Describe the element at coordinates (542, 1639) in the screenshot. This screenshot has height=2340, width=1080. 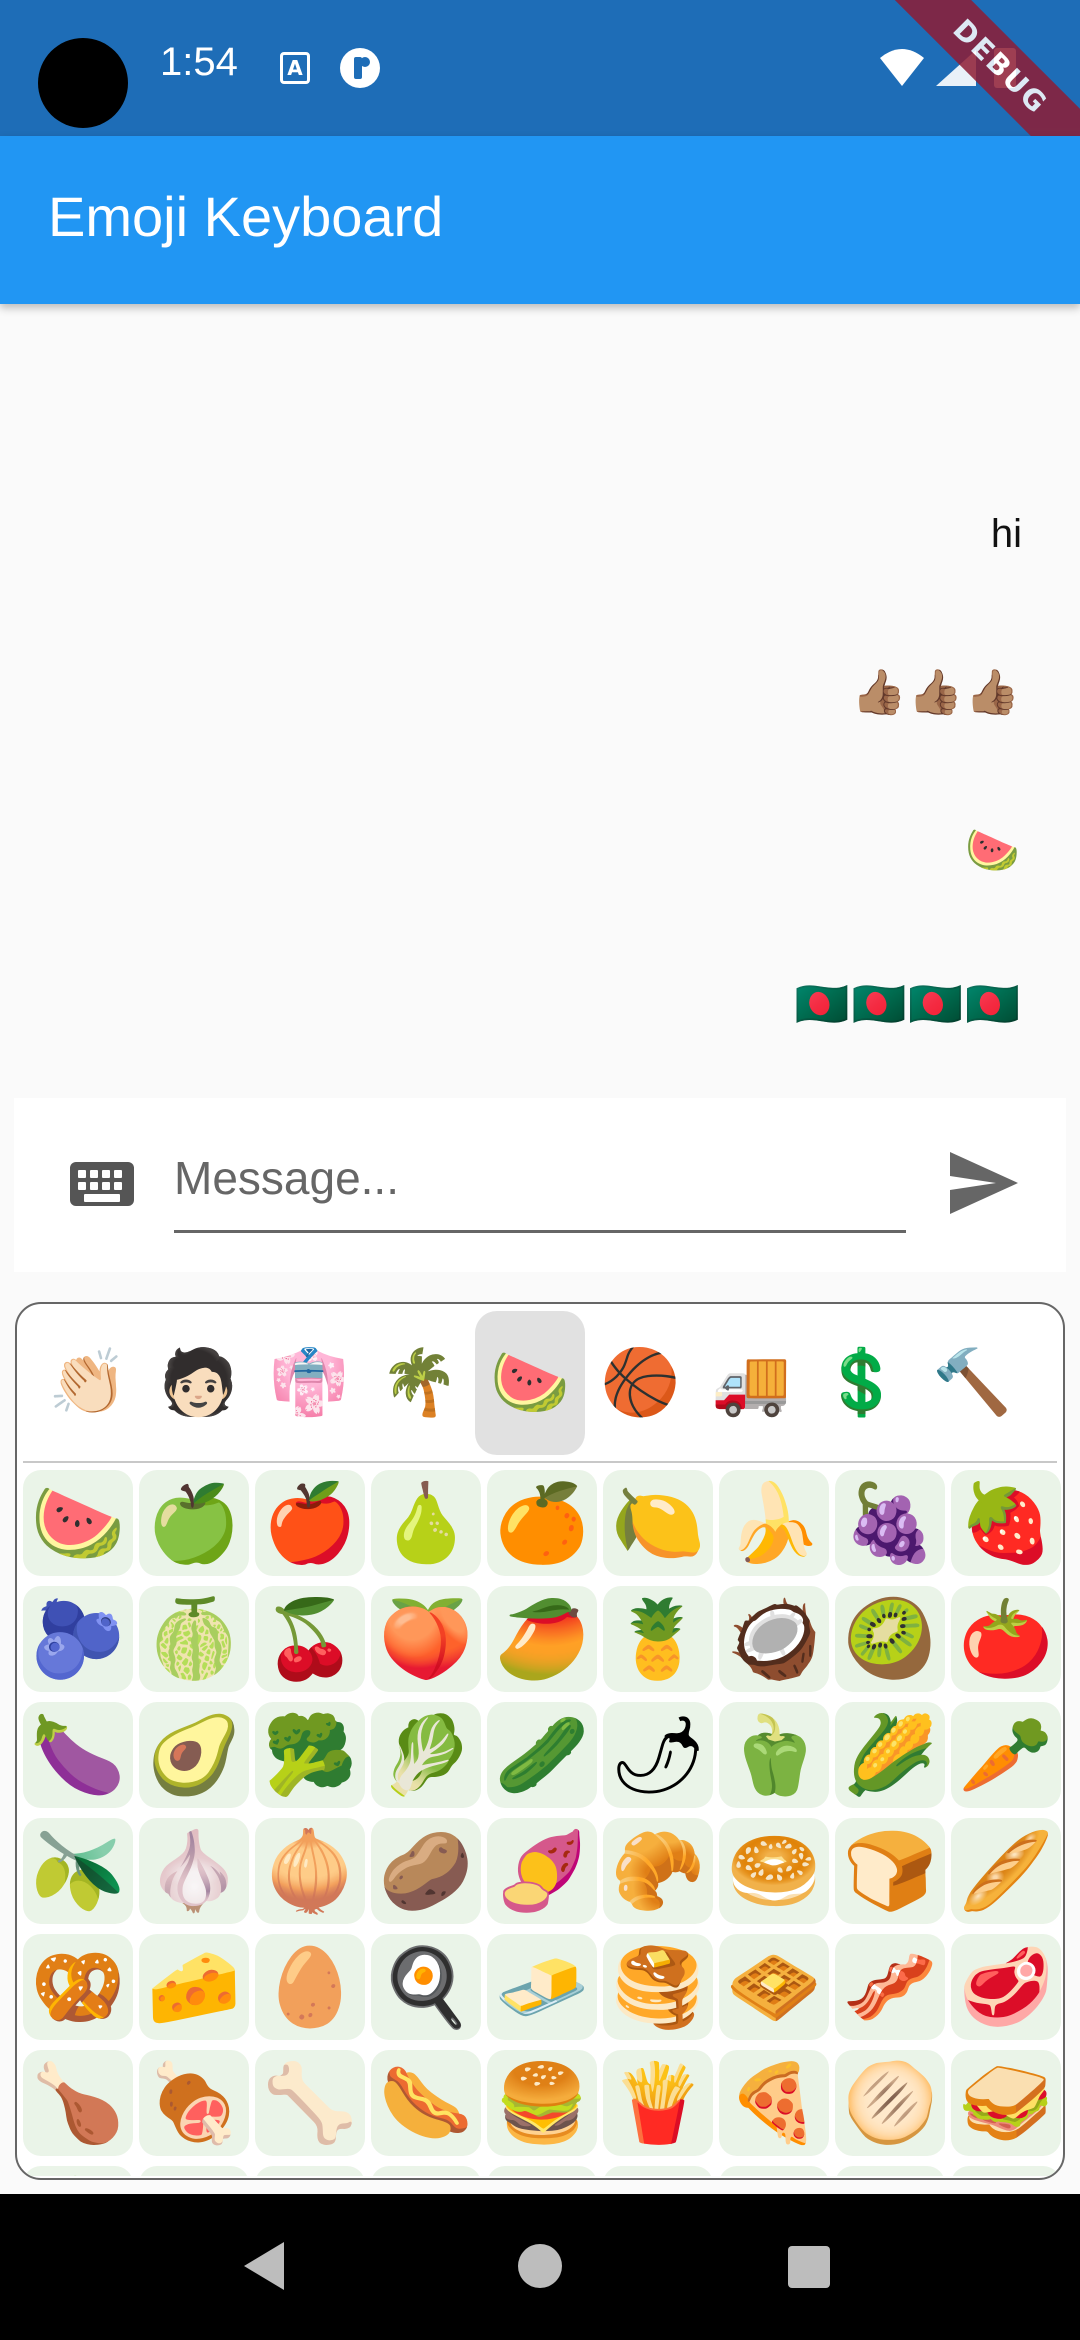
I see `emoji-cell: 🥭` at that location.